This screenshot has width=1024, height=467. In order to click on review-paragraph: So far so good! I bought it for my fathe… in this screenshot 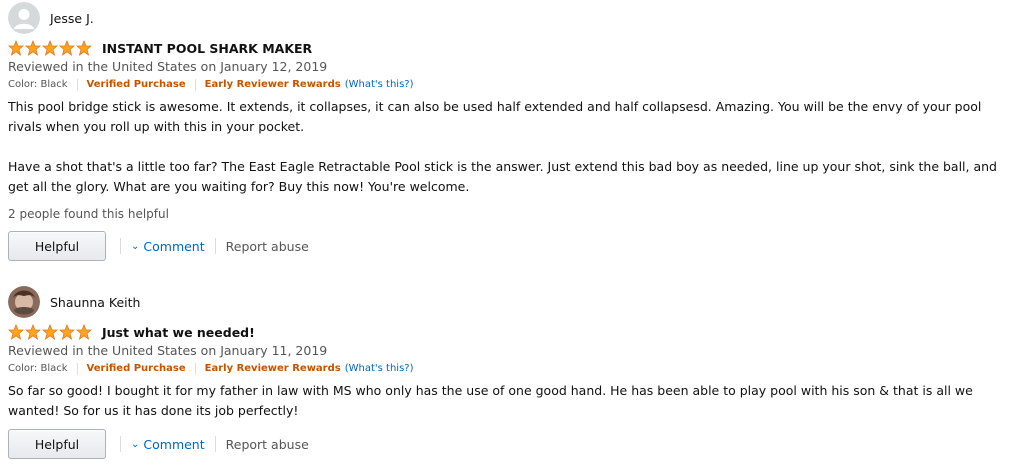, I will do `click(490, 400)`.